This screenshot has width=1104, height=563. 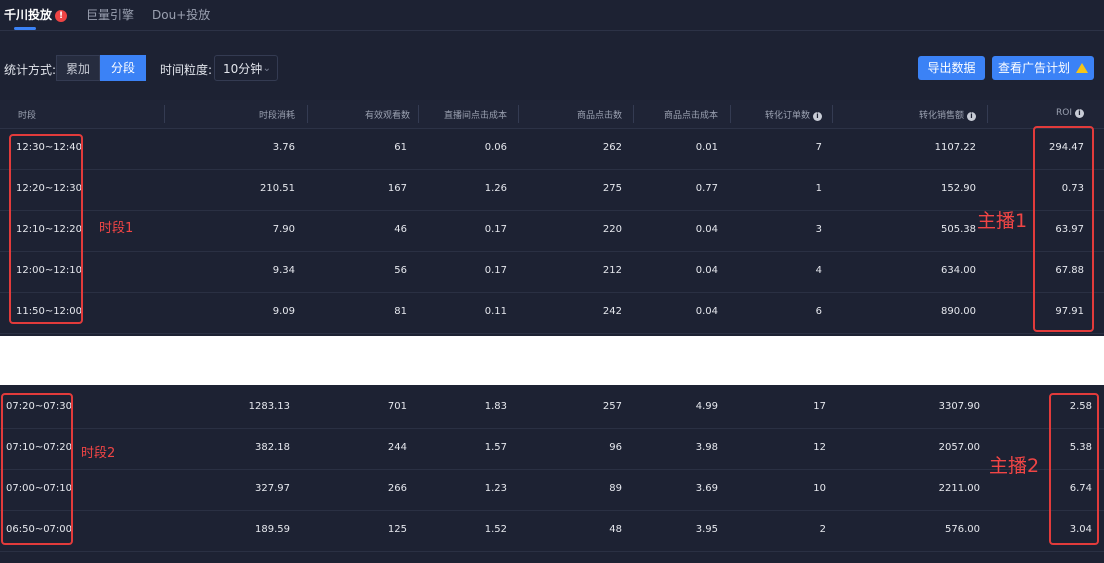 What do you see at coordinates (1014, 466) in the screenshot?
I see `host2-annotation: 主播2` at bounding box center [1014, 466].